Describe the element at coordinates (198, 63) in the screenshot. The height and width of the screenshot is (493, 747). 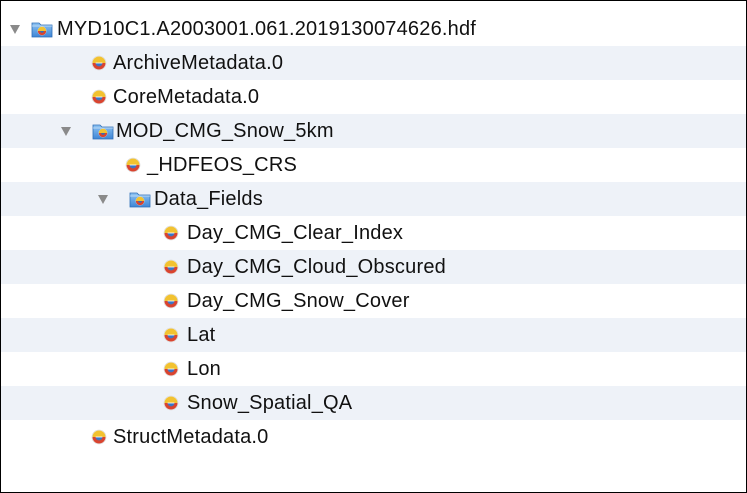
I see `tree-item-label: ArchiveMetadata.0` at that location.